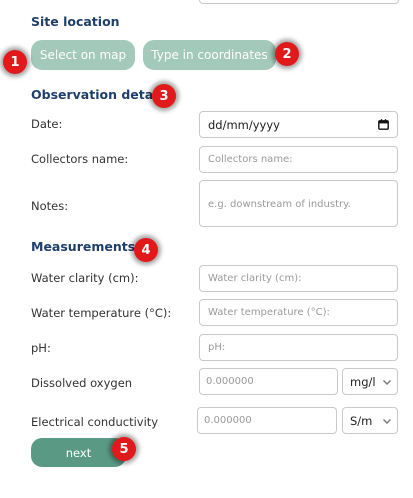 Image resolution: width=413 pixels, height=498 pixels. I want to click on date-label: Date:, so click(47, 124).